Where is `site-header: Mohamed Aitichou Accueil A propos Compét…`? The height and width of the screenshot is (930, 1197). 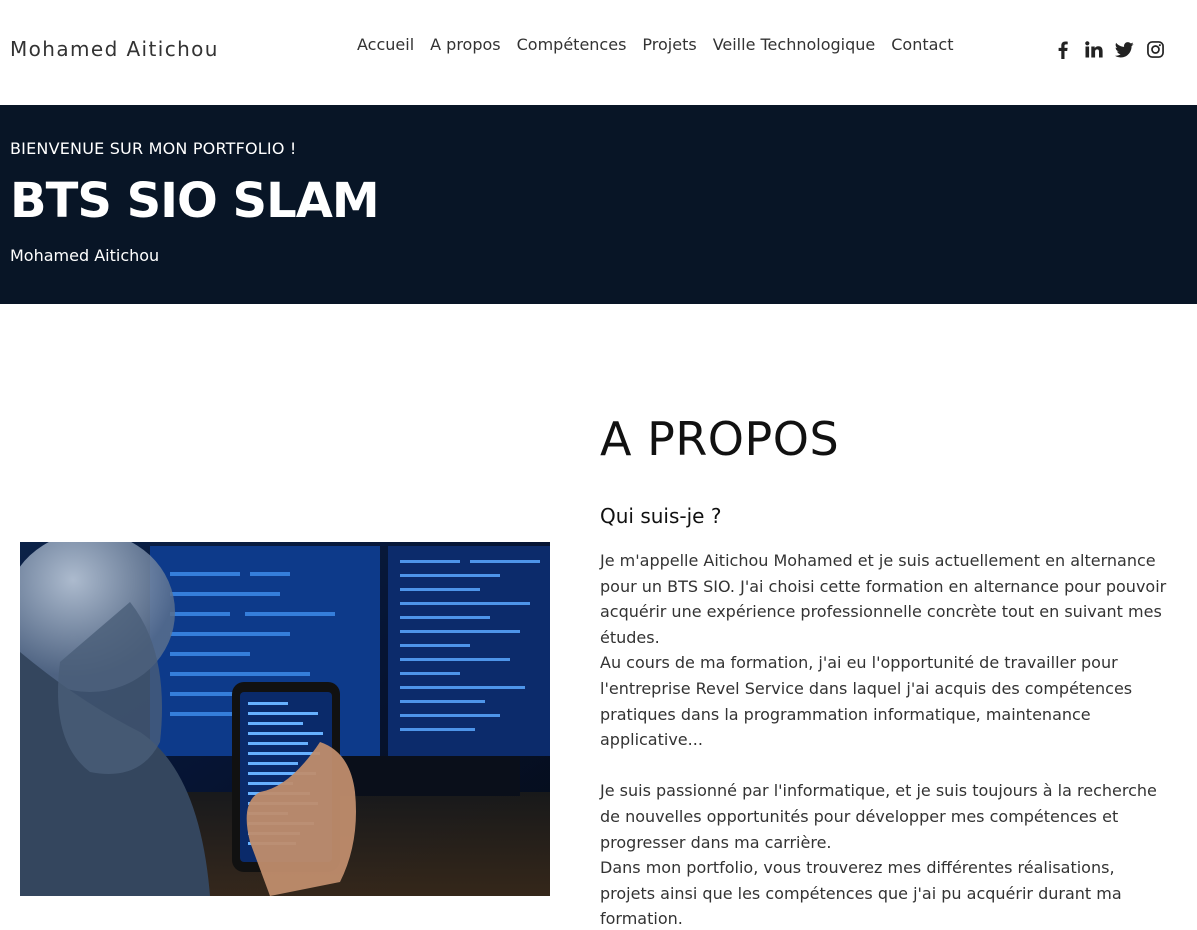
site-header: Mohamed Aitichou Accueil A propos Compét… is located at coordinates (598, 52).